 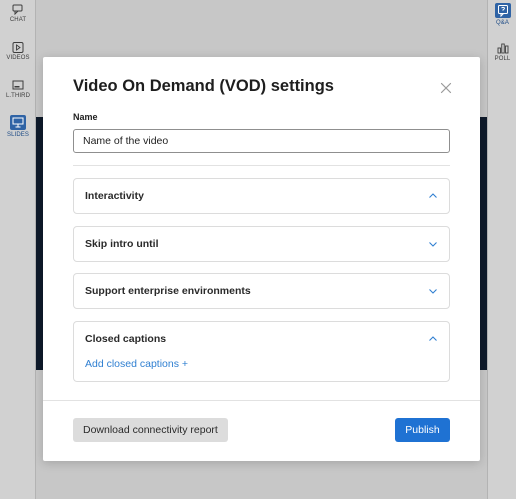 What do you see at coordinates (203, 86) in the screenshot?
I see `dialog-title: Video On Demand (VOD) settings` at bounding box center [203, 86].